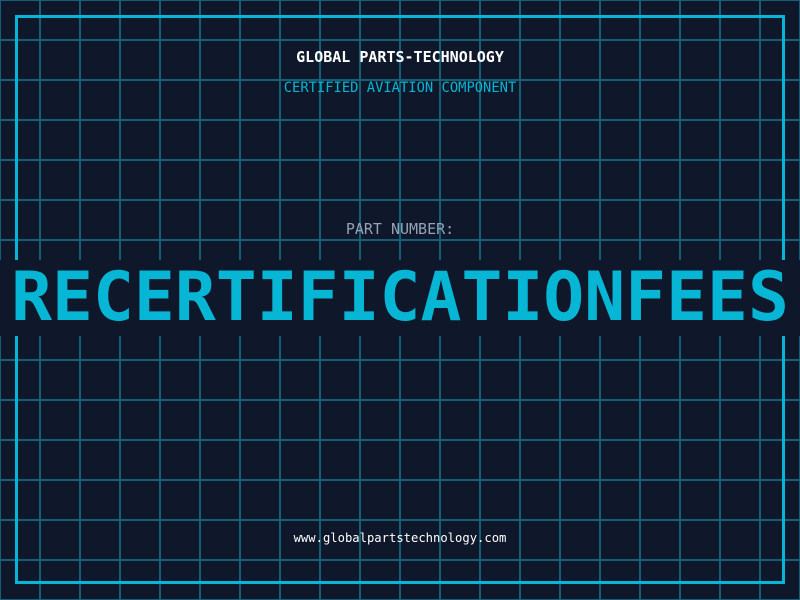 The height and width of the screenshot is (600, 800). Describe the element at coordinates (400, 229) in the screenshot. I see `part-number-label: PART NUMBER:` at that location.